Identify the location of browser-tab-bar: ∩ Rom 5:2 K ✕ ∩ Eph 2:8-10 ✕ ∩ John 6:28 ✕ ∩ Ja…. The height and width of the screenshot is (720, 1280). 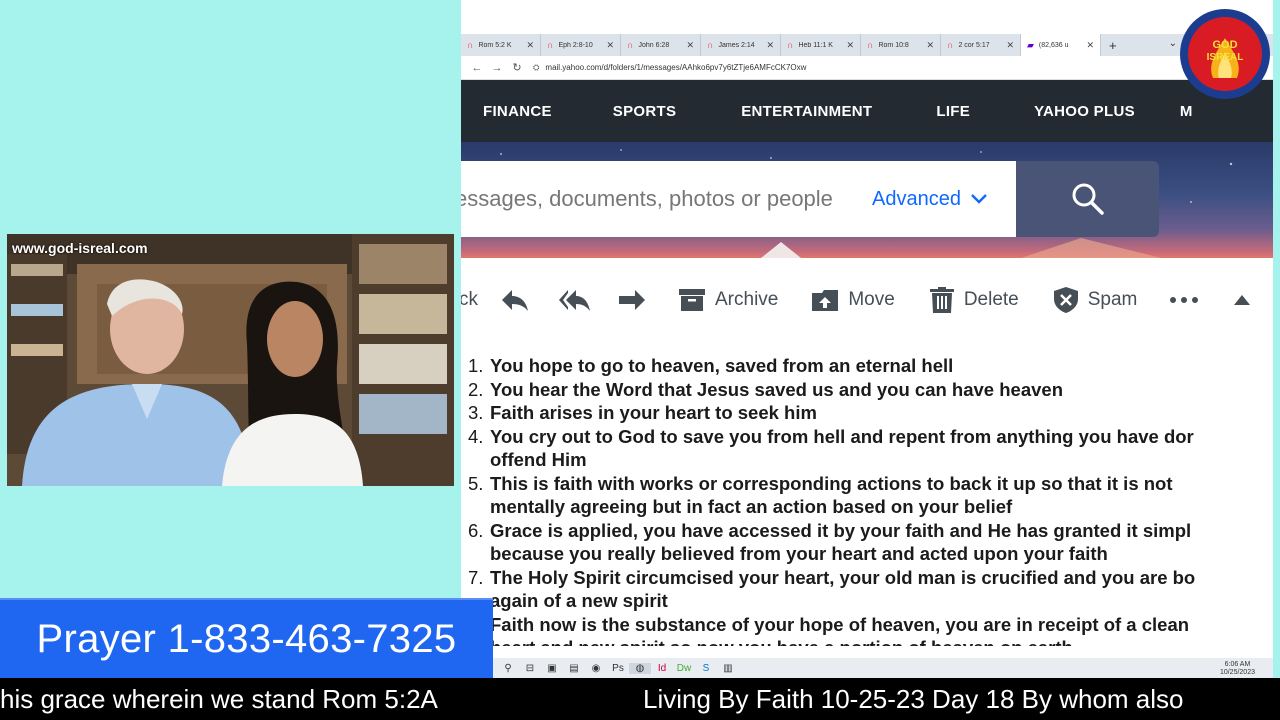
(867, 45).